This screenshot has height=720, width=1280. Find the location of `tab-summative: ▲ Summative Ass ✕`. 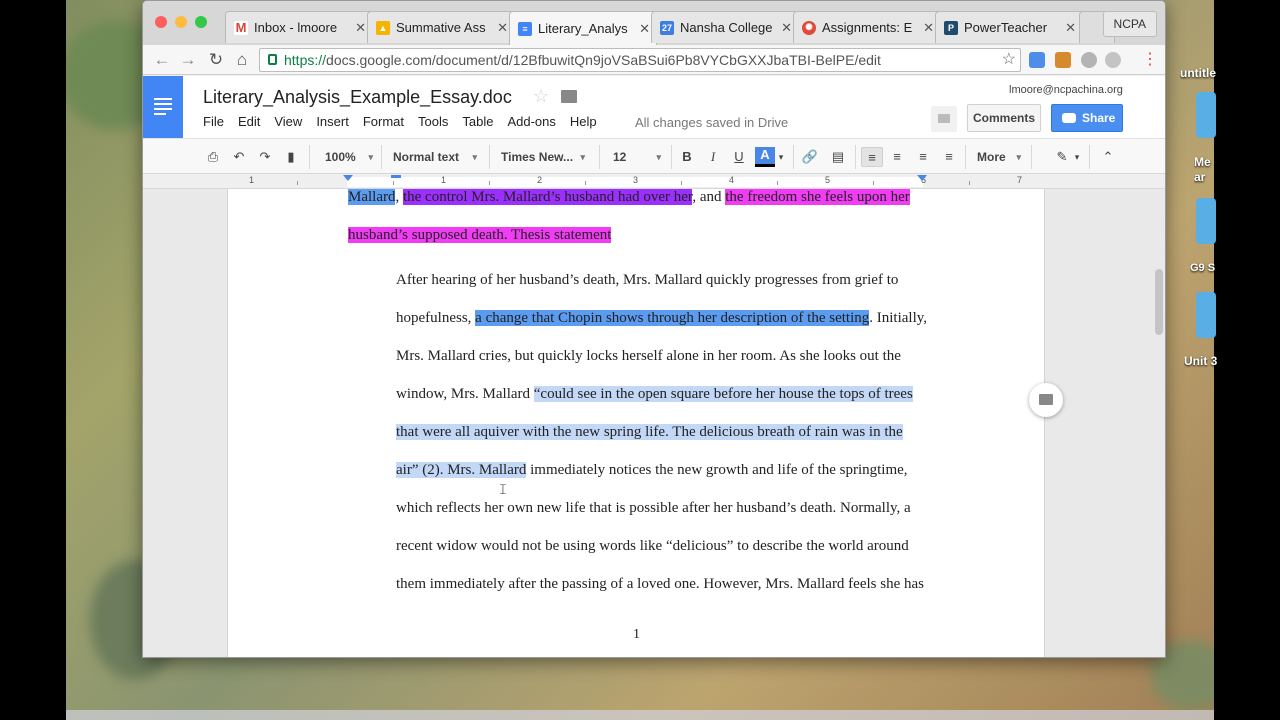

tab-summative: ▲ Summative Ass ✕ is located at coordinates (441, 27).